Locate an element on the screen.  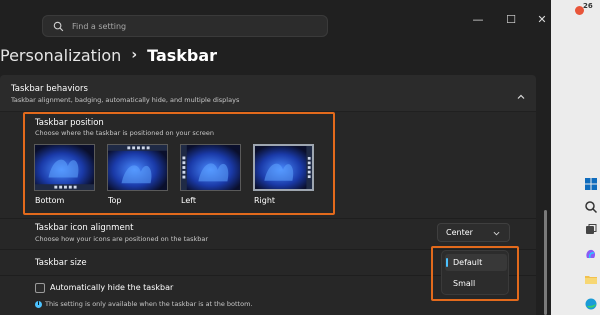
breadcrumb: Personalization › Taskbar is located at coordinates (108, 55).